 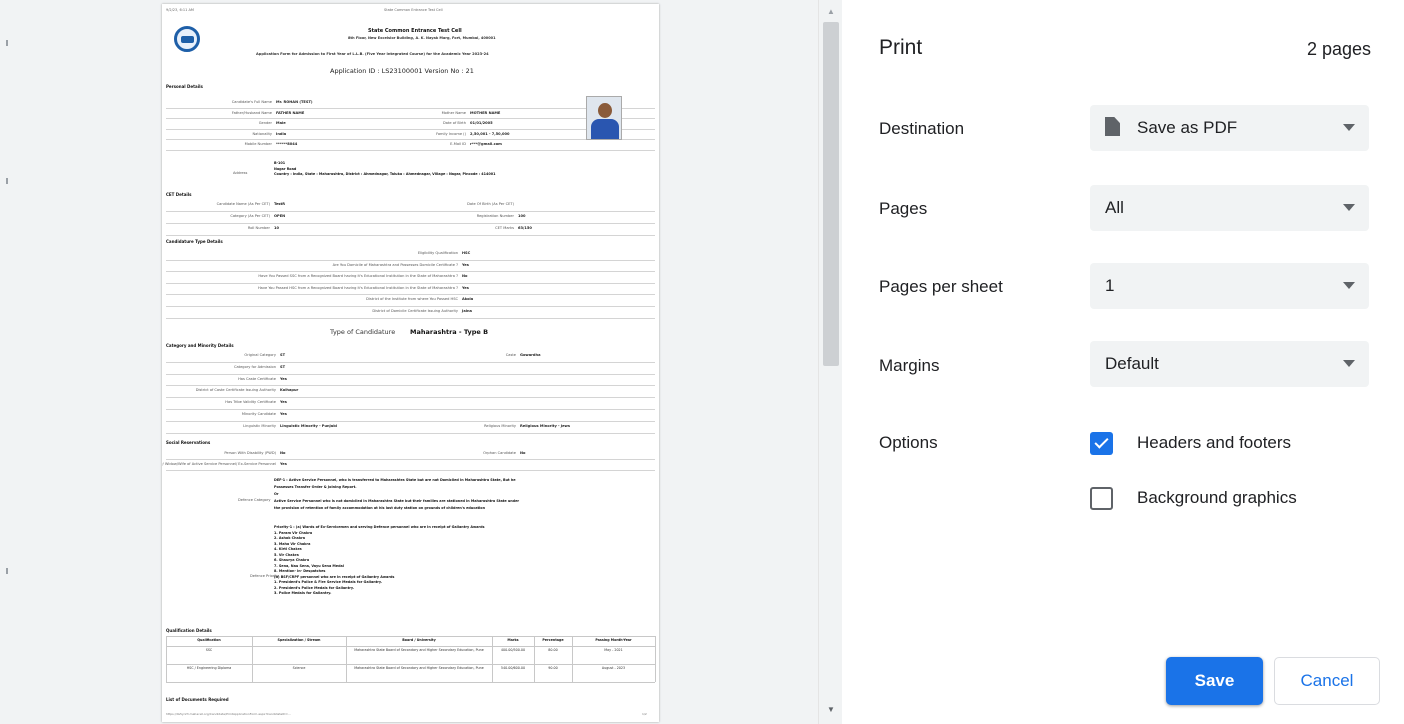 I want to click on detail-label: Candidate's Full Name, so click(x=251, y=102).